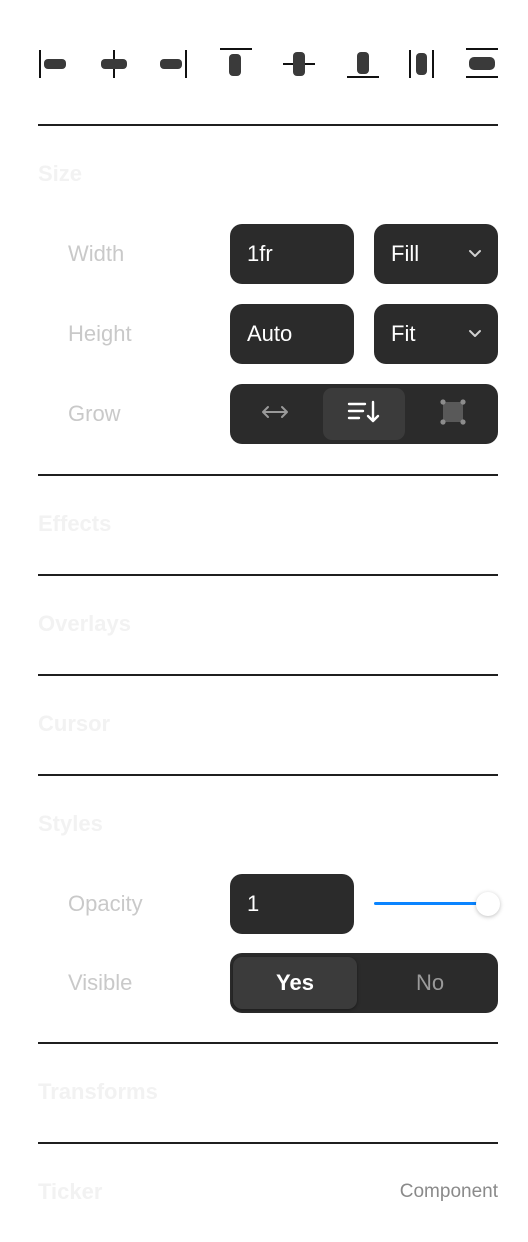  Describe the element at coordinates (100, 982) in the screenshot. I see `visible-label: Visible` at that location.